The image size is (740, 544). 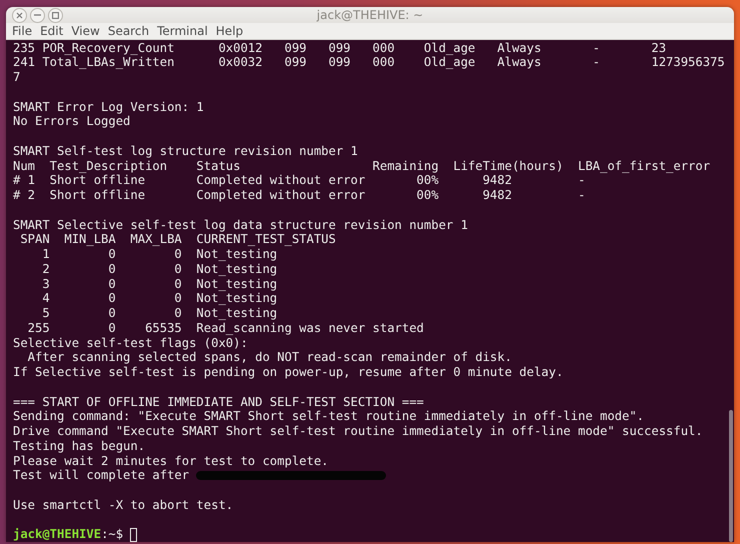 I want to click on terminal-line: # 1 Short offline Completed without error 00% 9482 -, so click(x=299, y=180).